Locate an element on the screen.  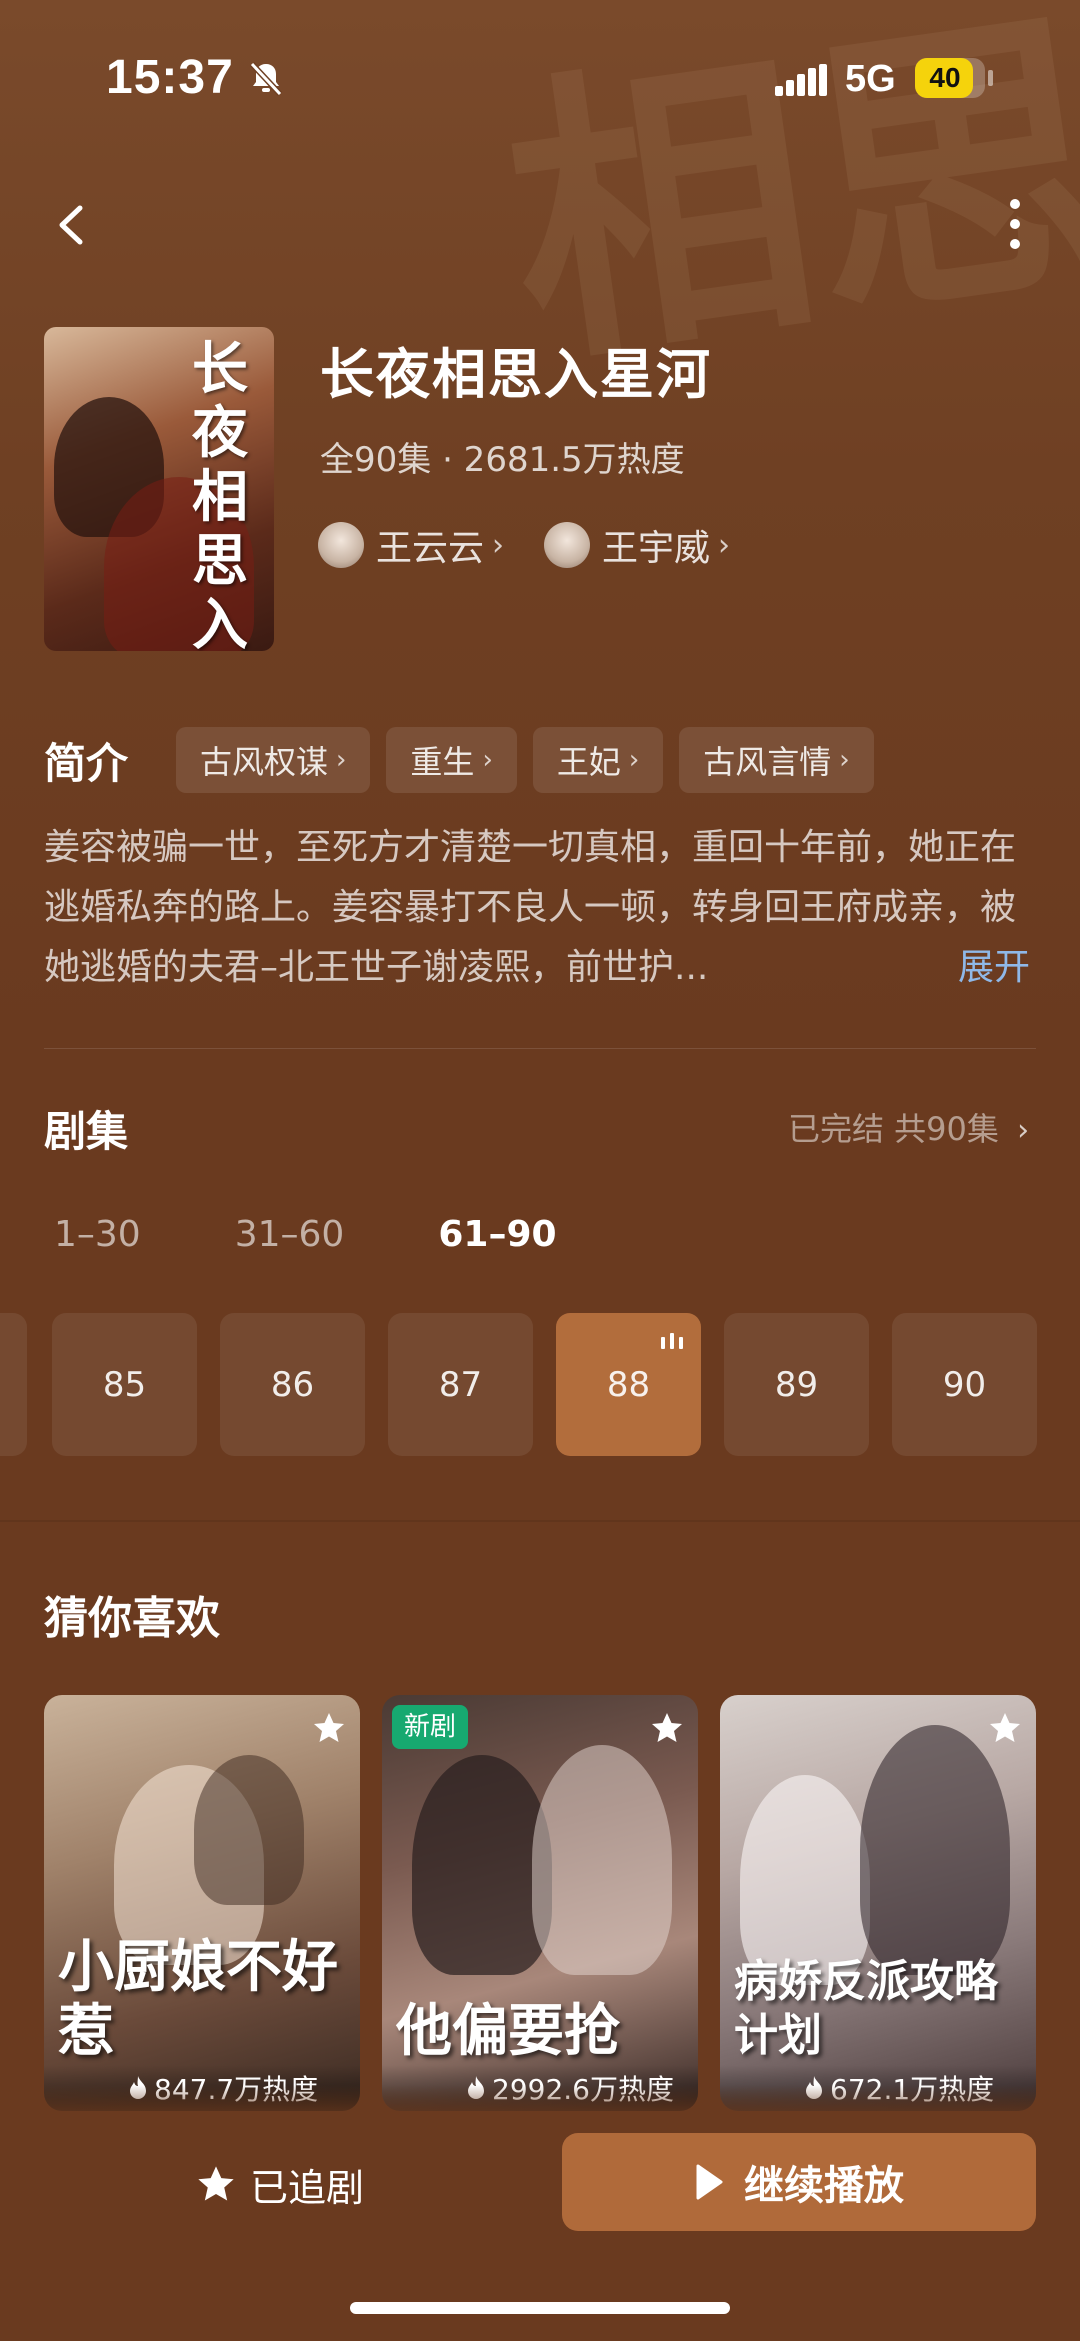
battery-tip is located at coordinates (990, 78).